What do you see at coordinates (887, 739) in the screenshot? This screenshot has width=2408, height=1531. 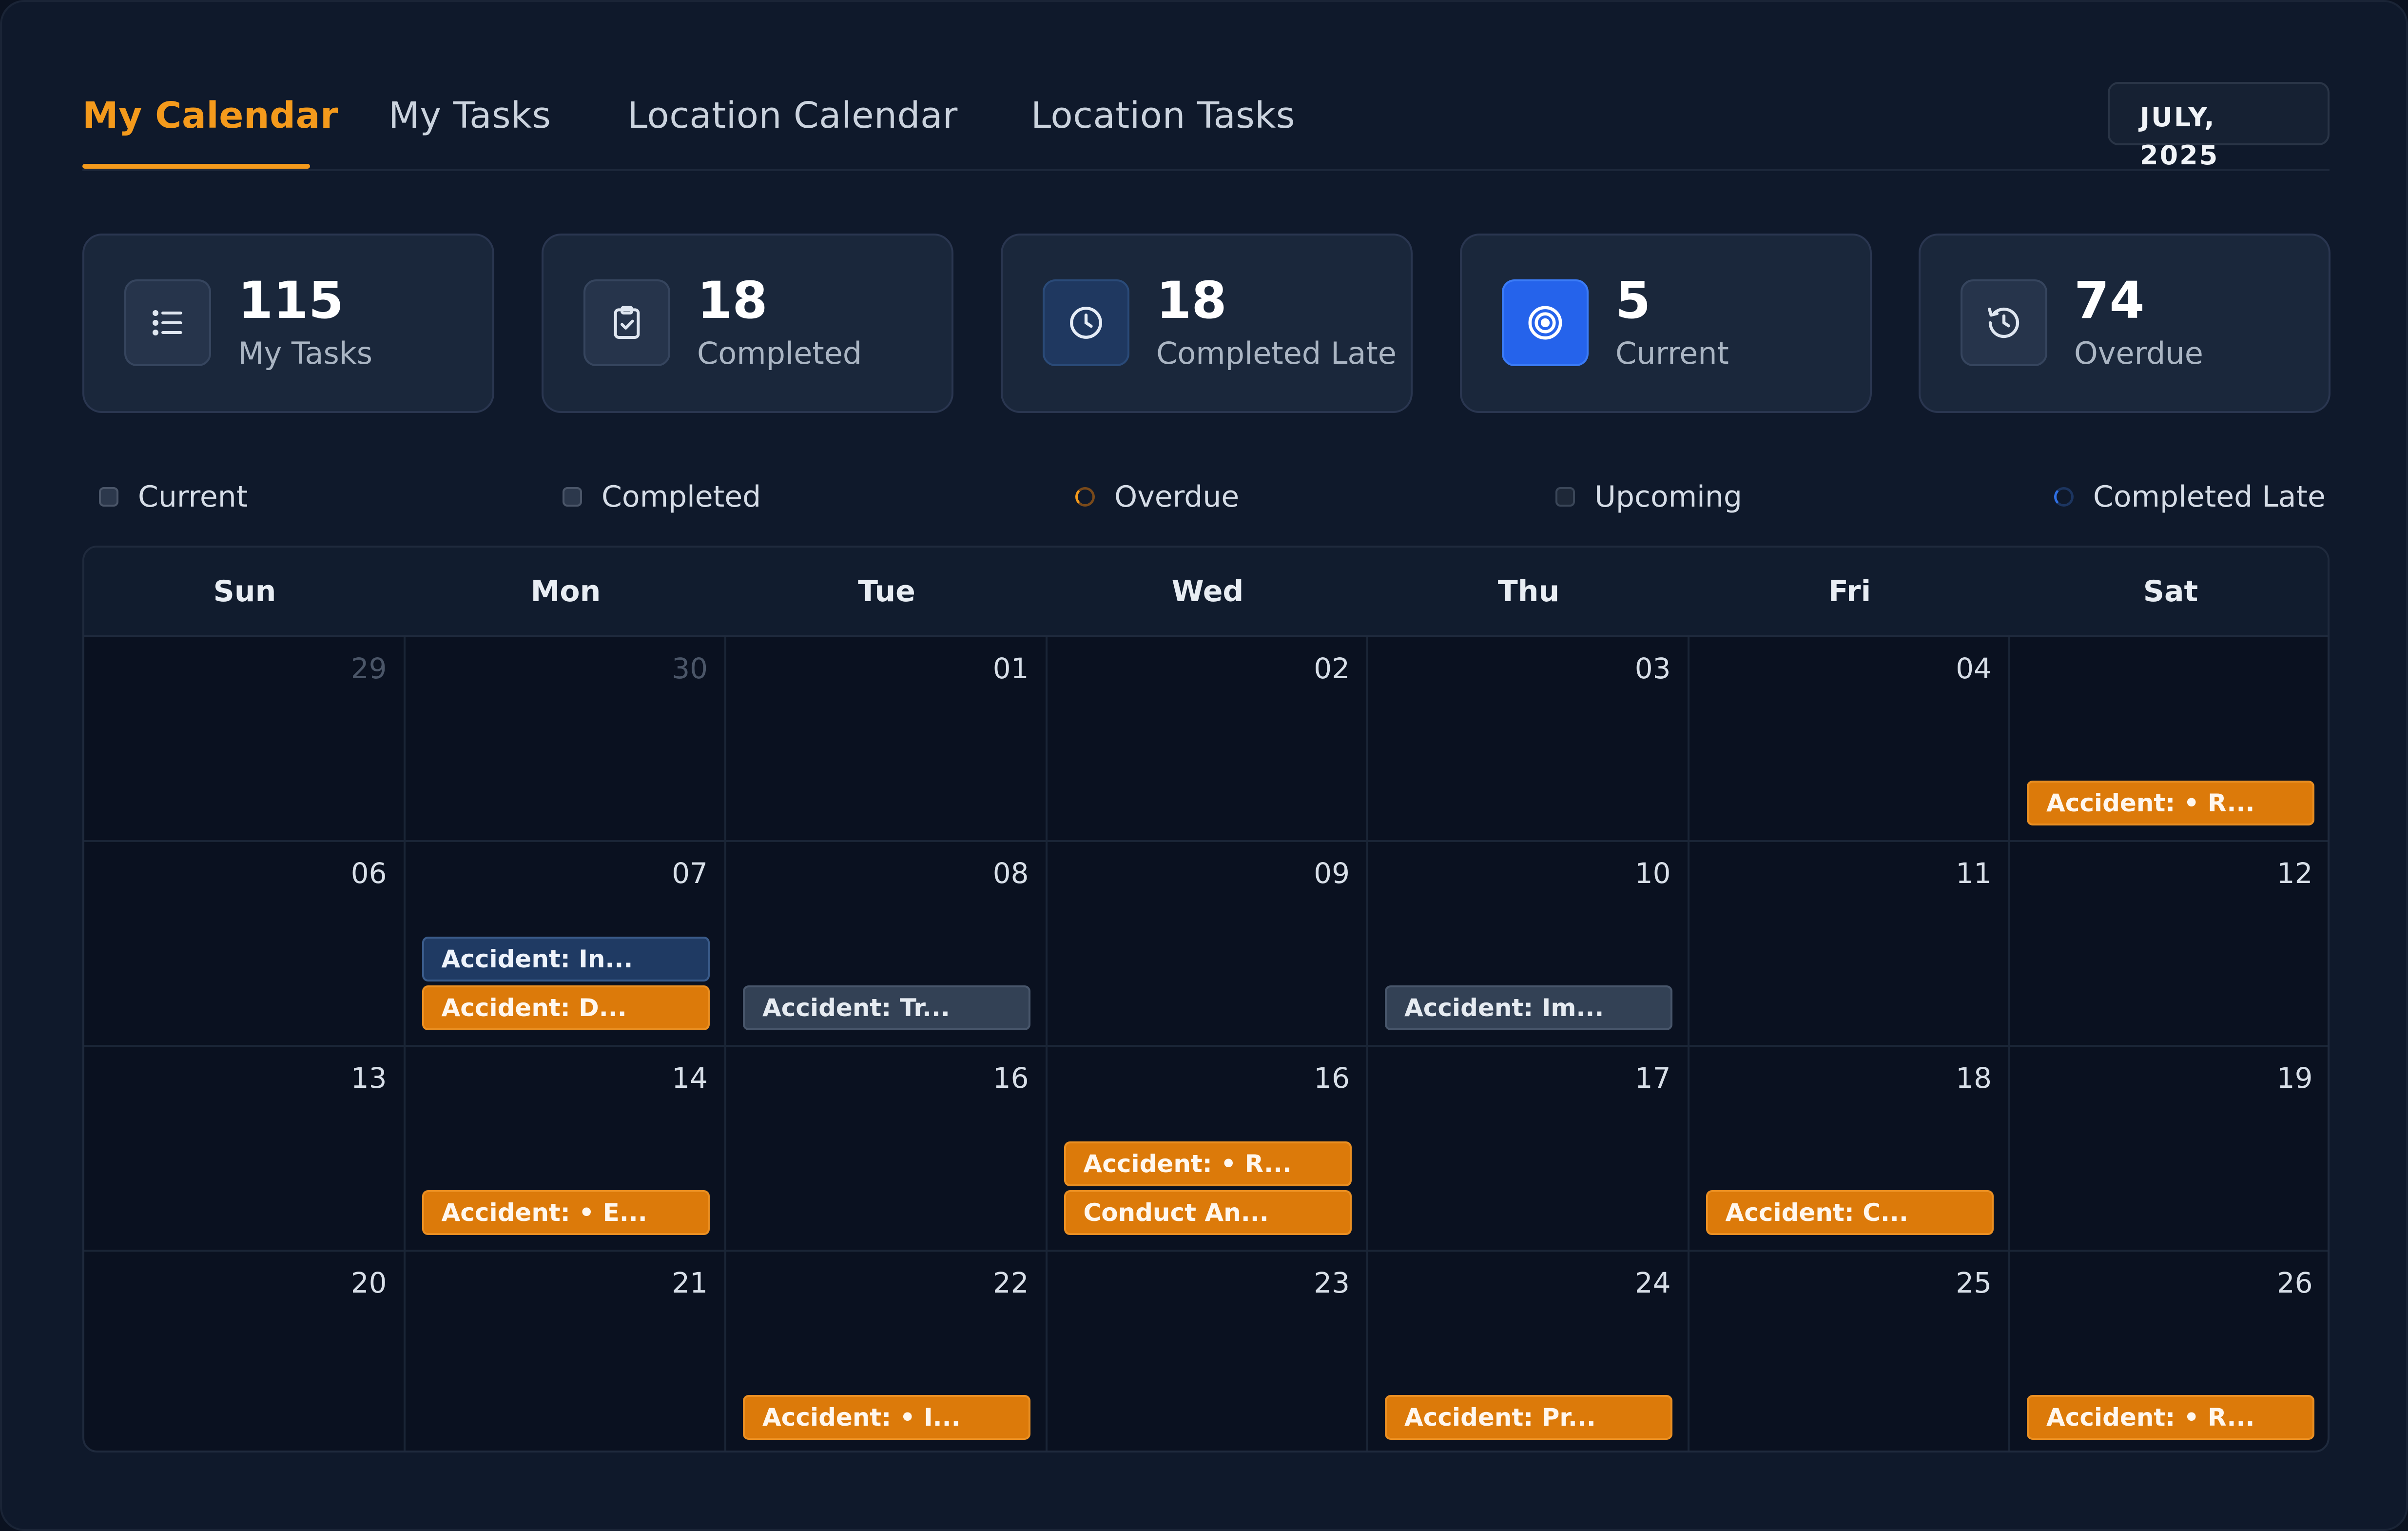 I see `calendar-day-cell: 01` at bounding box center [887, 739].